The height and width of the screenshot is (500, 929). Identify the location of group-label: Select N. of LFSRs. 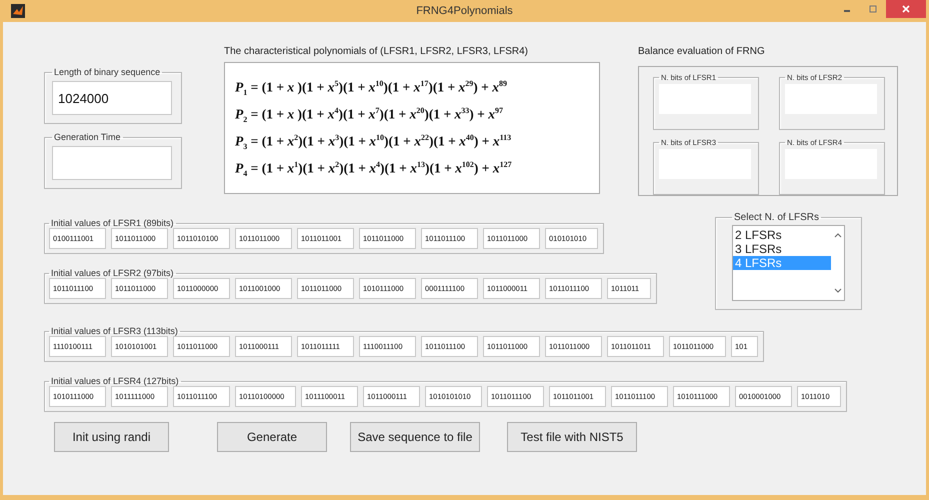
(776, 217).